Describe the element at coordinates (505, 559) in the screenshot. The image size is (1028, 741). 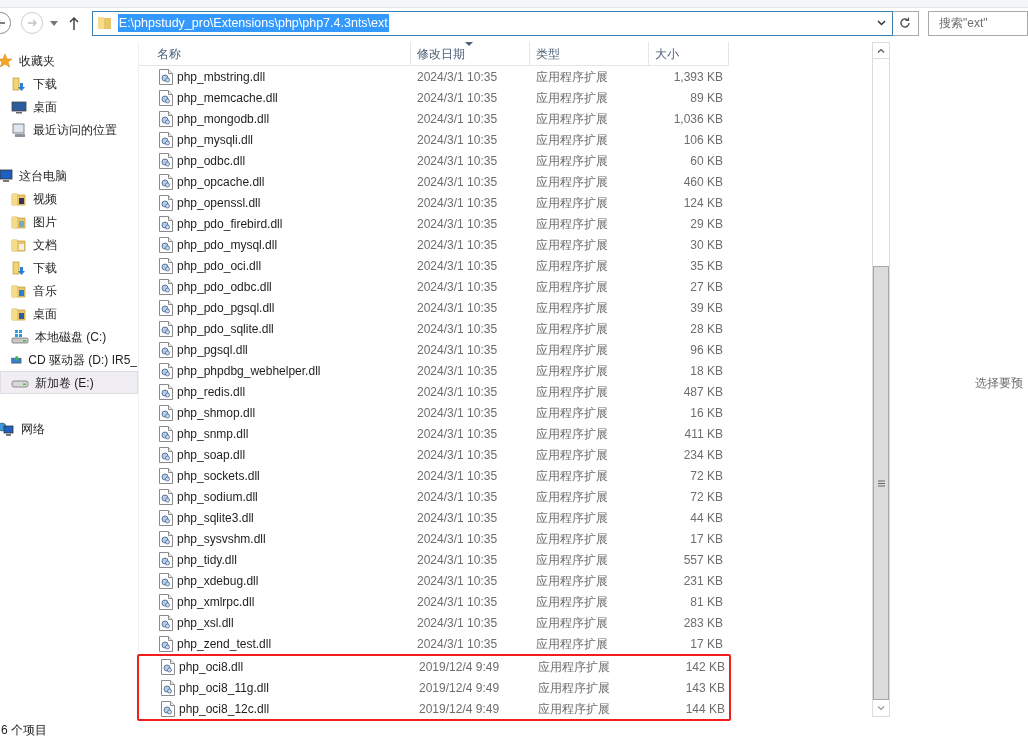
I see `file-row: php_tidy.dll 2024/3/1 10:35 应用程序扩展 557 KB` at that location.